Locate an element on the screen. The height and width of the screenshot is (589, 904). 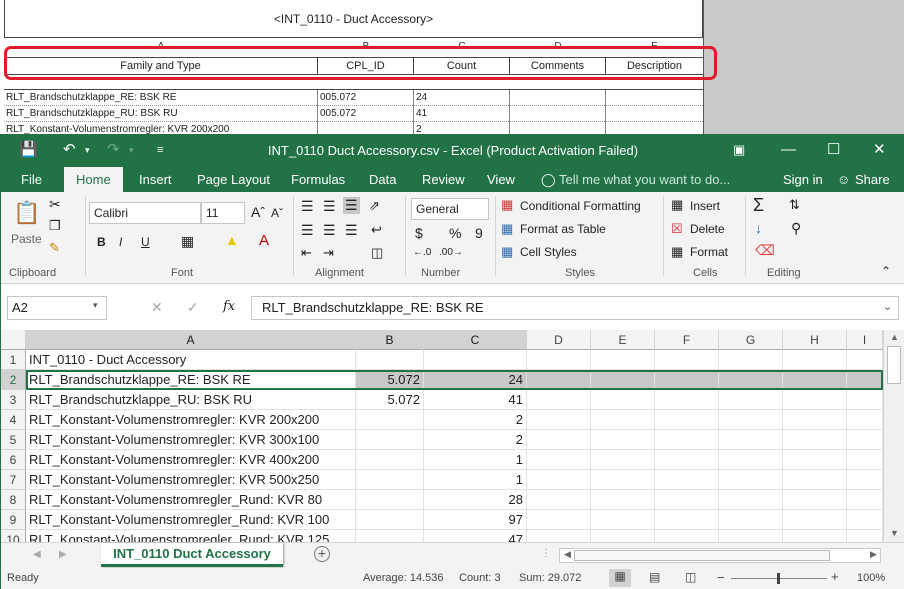
decrease-indent-icon: ⇤ is located at coordinates (306, 253).